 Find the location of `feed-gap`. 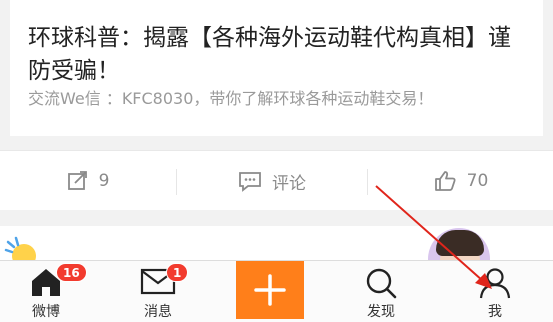

feed-gap is located at coordinates (276, 218).